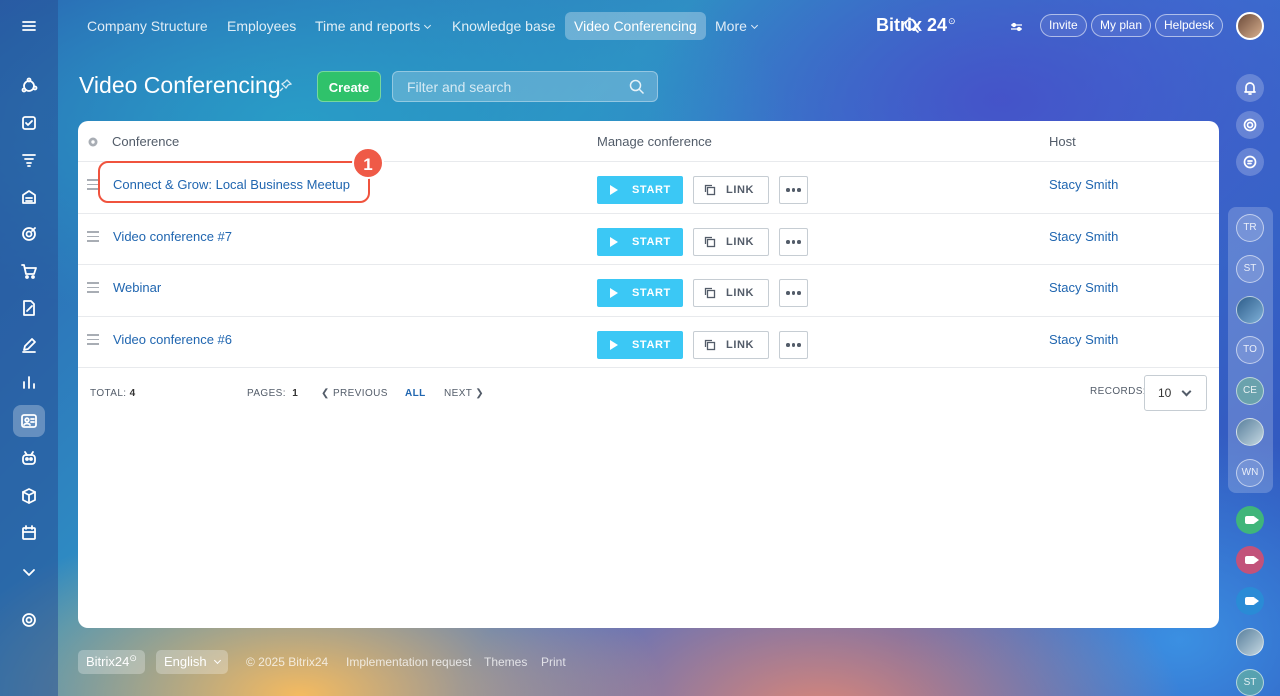  What do you see at coordinates (172, 236) in the screenshot?
I see `conference-link: Video conference #7` at bounding box center [172, 236].